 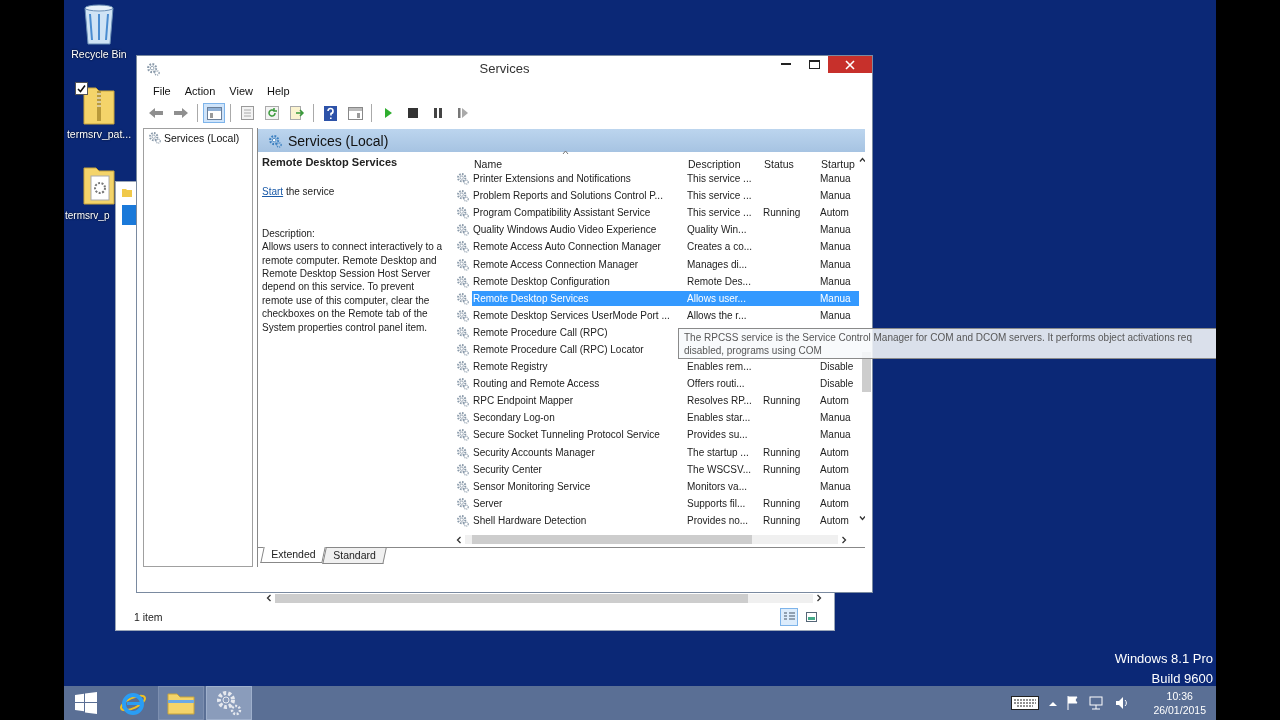 I want to click on tooltip-text: The RPCSS service is the Service Control Manager for COM and DCOM servers. It performs object activations req, so click(x=938, y=337).